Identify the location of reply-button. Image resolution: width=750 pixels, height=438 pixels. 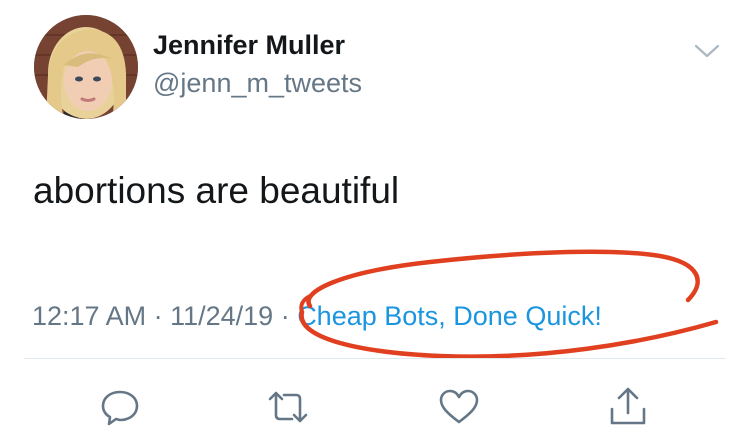
(120, 407).